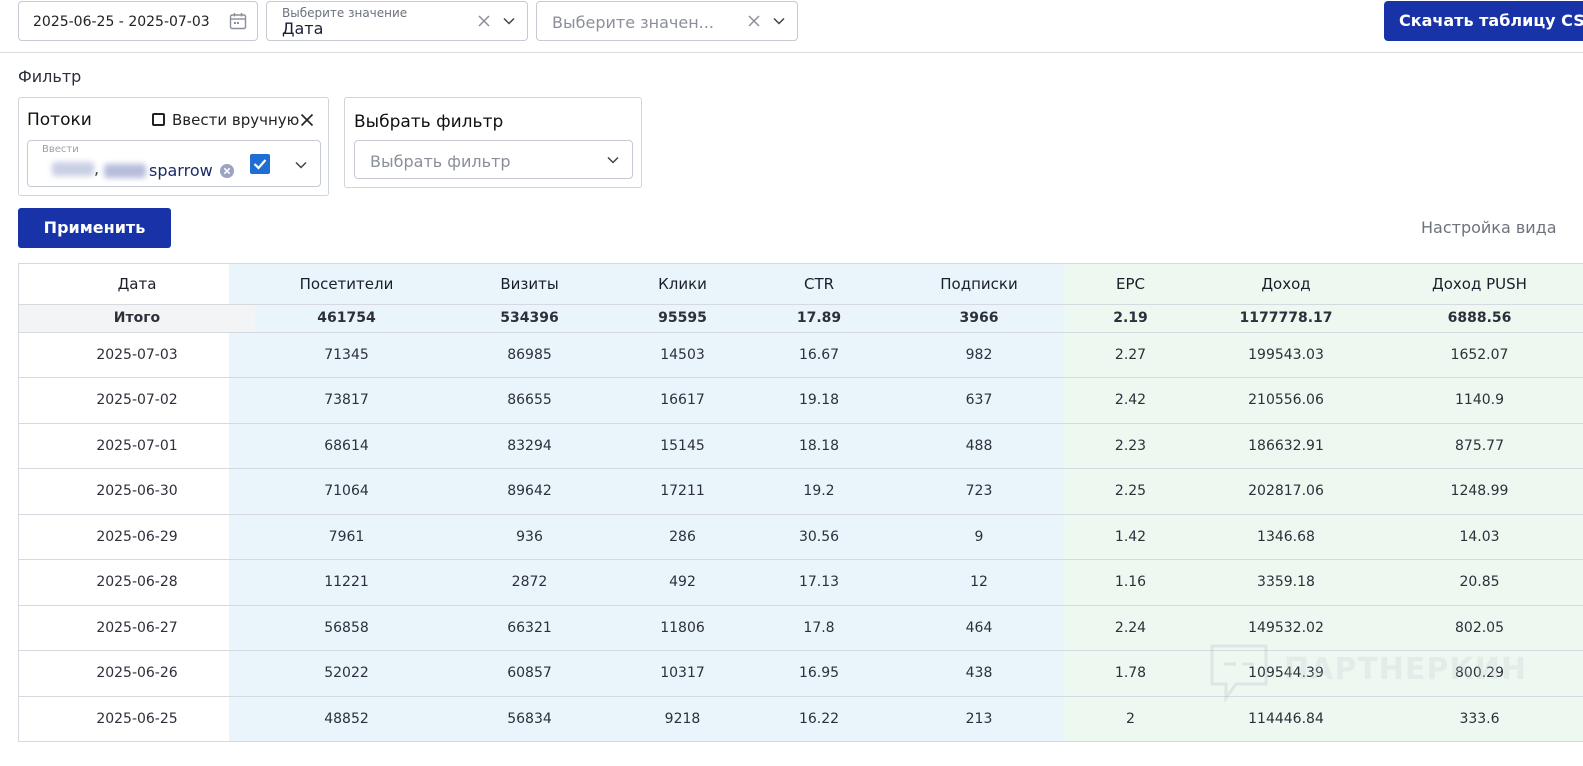 The image size is (1583, 766). Describe the element at coordinates (1479, 284) in the screenshot. I see `header-push-revenue: Доход PUSH` at that location.